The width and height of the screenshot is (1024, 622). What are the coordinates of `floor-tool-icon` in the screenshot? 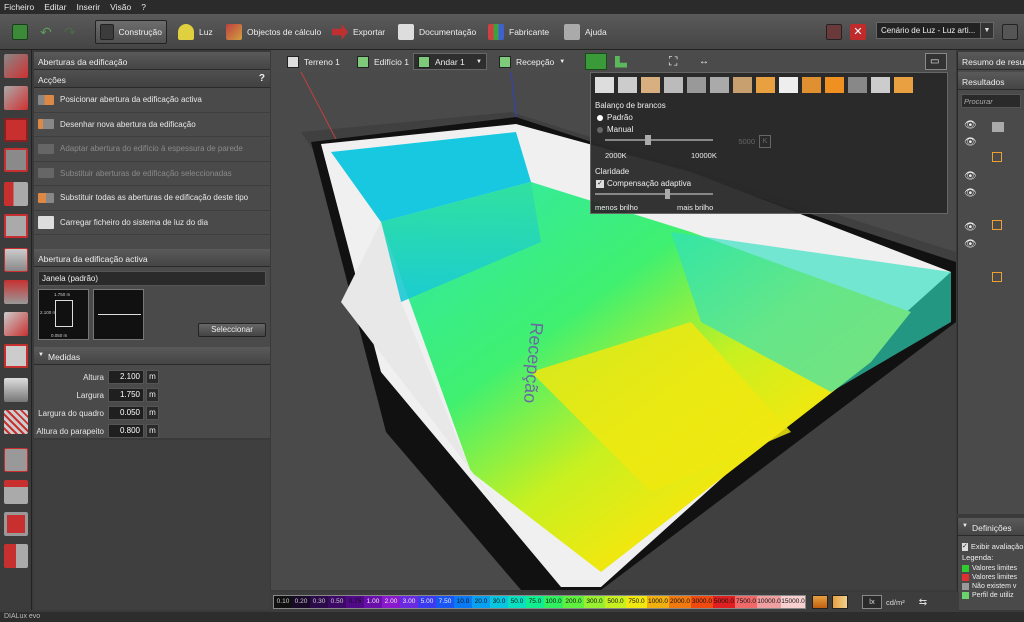 It's located at (16, 356).